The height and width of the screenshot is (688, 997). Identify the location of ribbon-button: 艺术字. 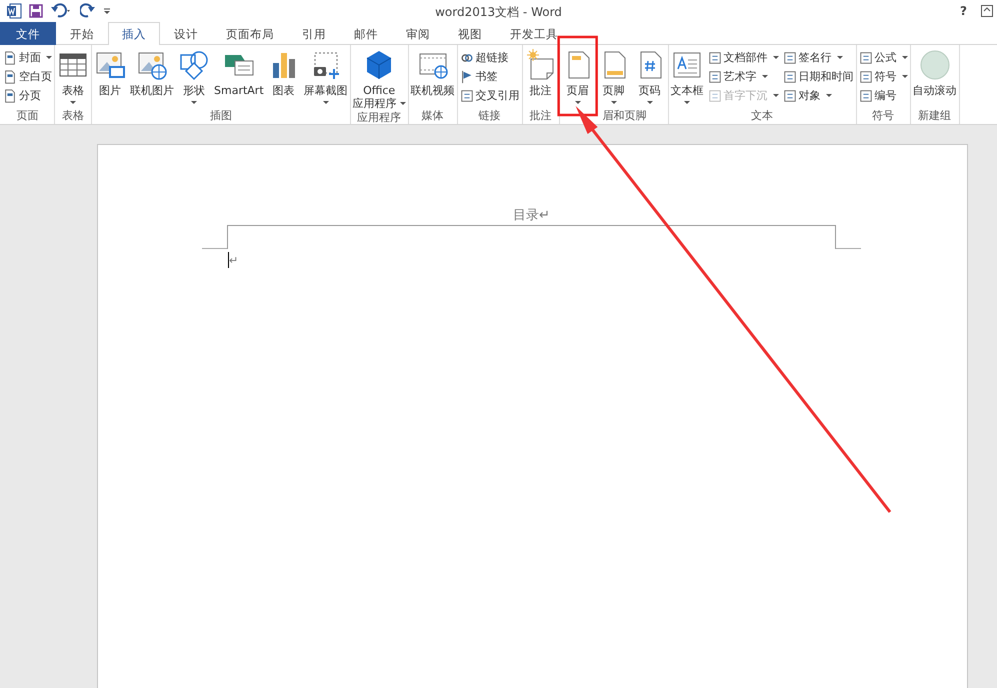
(738, 76).